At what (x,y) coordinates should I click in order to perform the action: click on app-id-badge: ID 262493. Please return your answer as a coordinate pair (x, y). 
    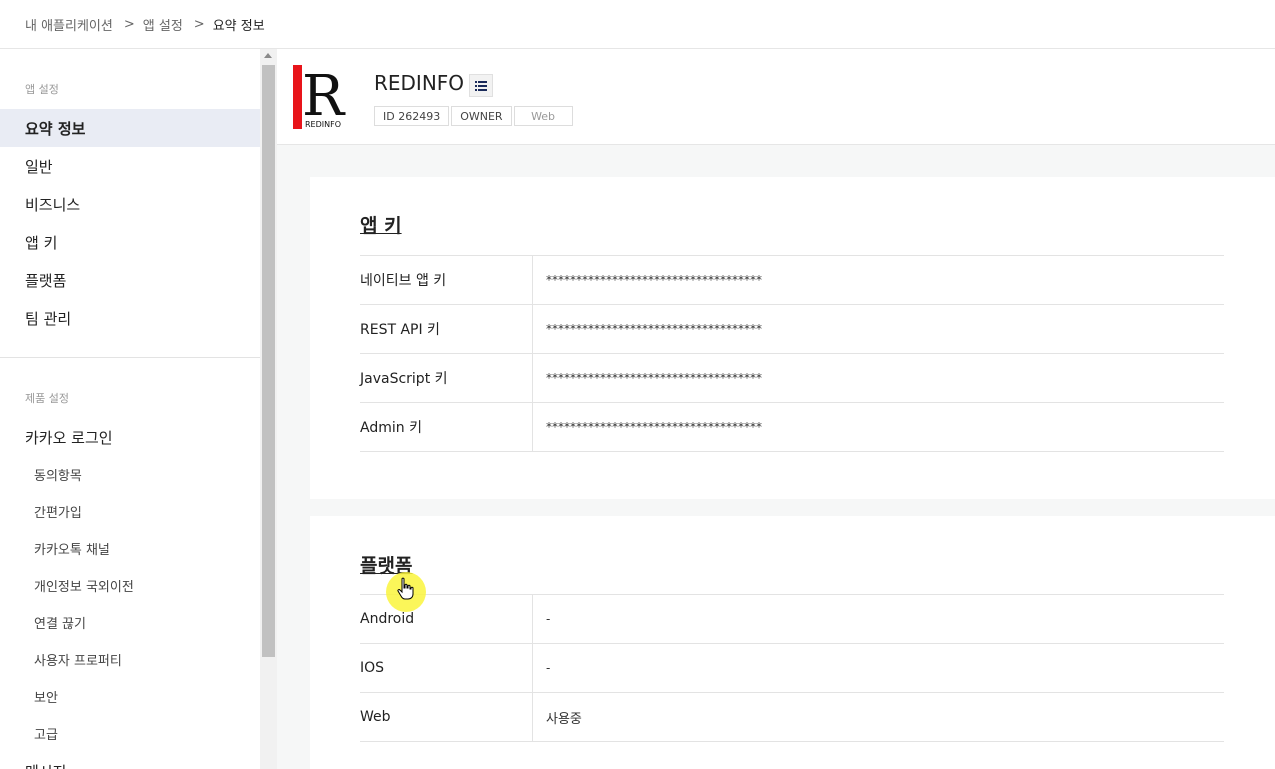
    Looking at the image, I should click on (412, 116).